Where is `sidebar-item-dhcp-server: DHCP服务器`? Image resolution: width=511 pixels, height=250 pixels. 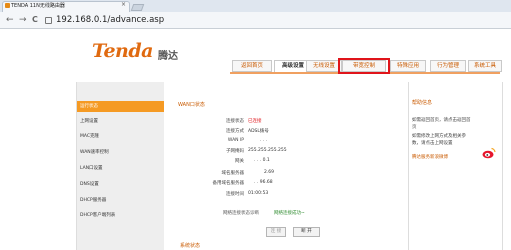 sidebar-item-dhcp-server: DHCP服务器 is located at coordinates (120, 200).